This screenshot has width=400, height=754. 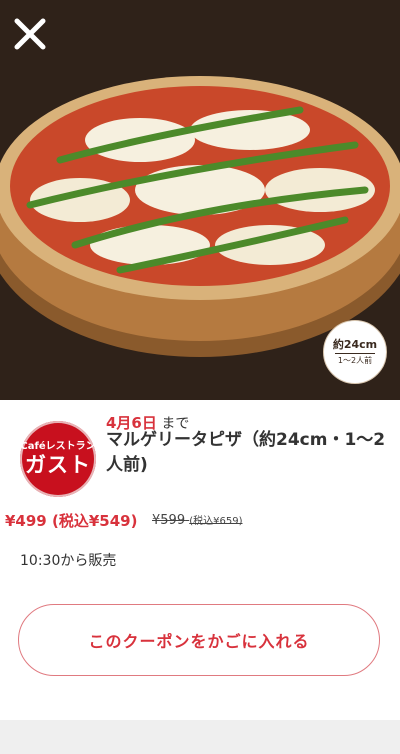 I want to click on original-price: ¥599 (税込¥659), so click(x=197, y=520).